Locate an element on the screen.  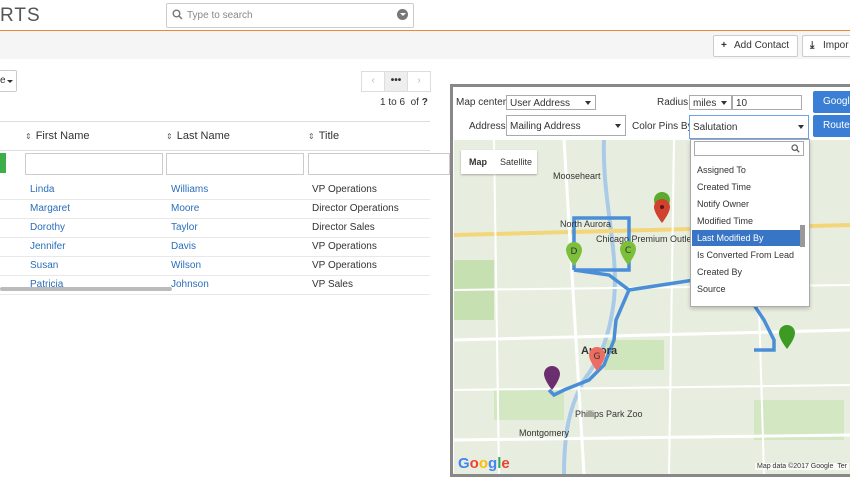
search-input: Type to search is located at coordinates (220, 15).